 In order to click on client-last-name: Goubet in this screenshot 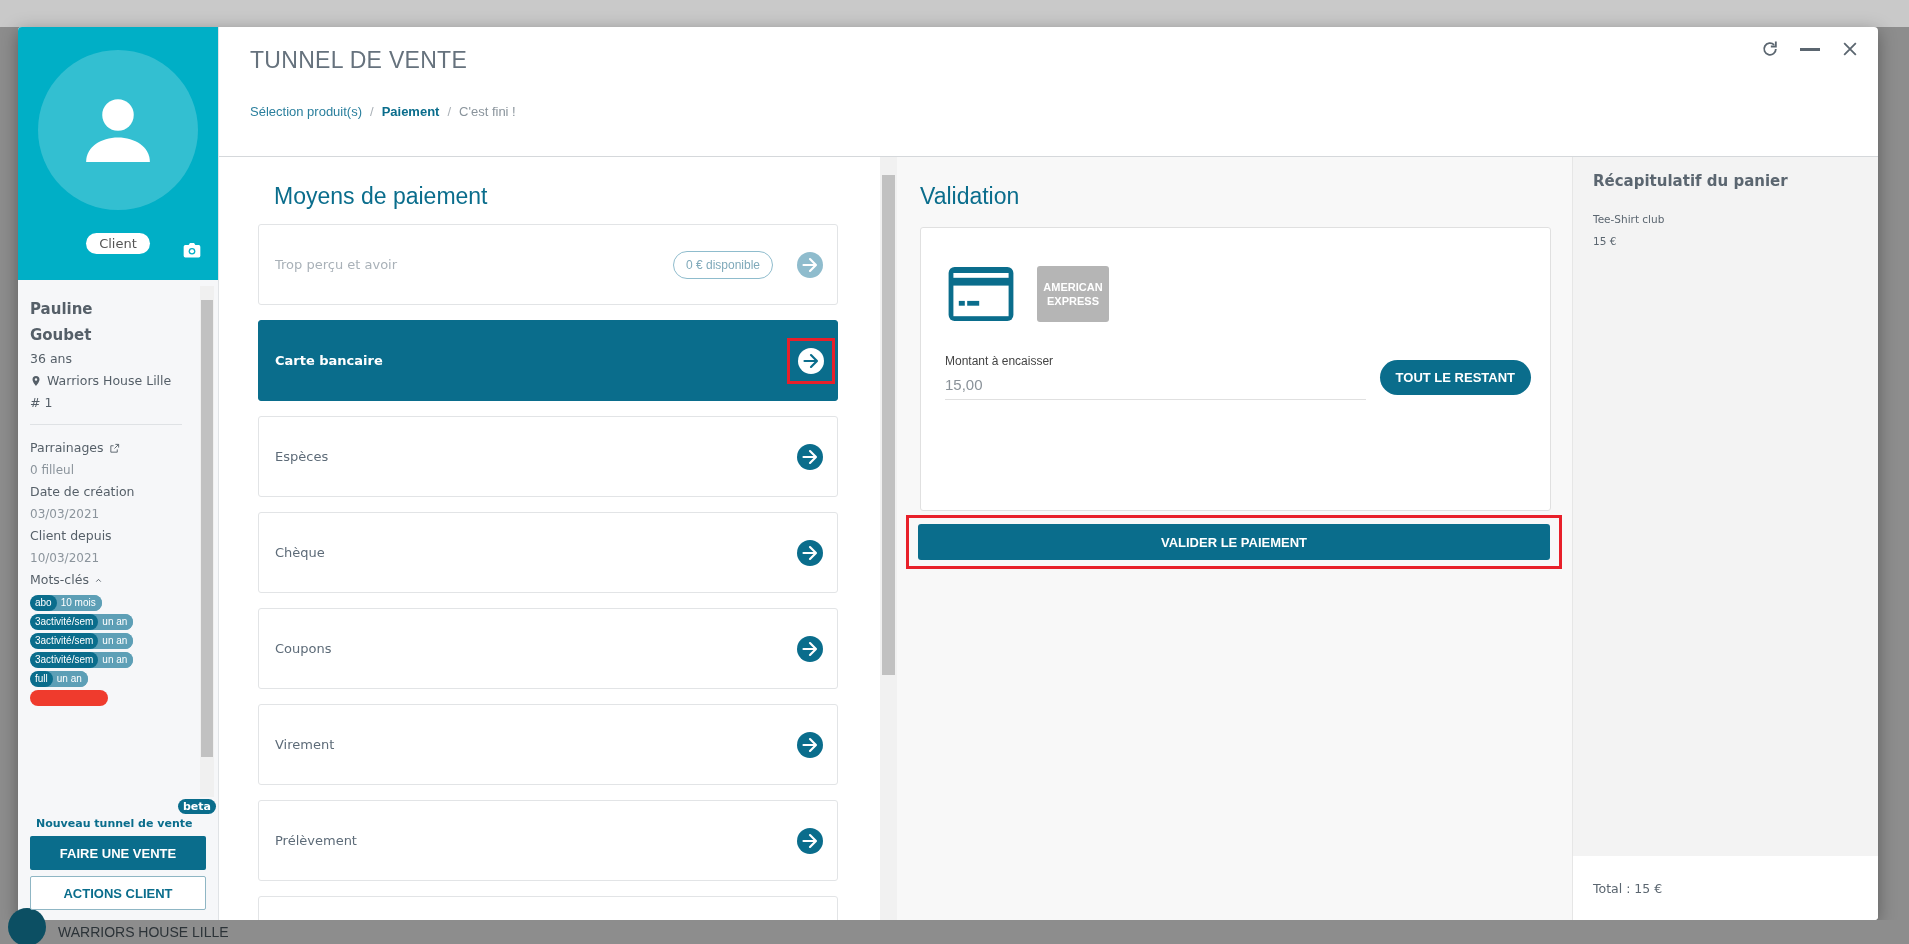, I will do `click(61, 335)`.